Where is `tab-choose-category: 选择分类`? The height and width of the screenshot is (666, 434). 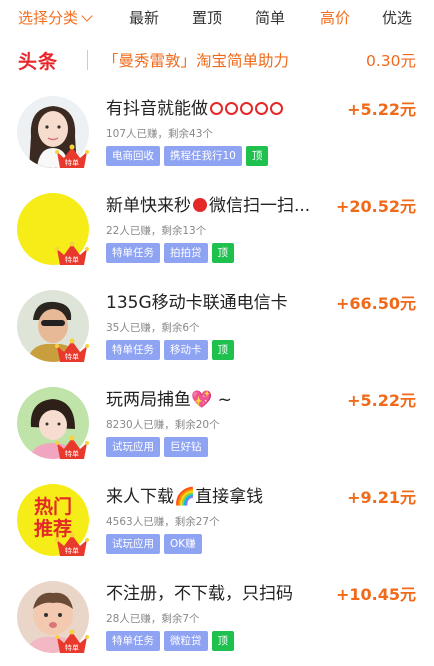
tab-choose-category: 选择分类 is located at coordinates (55, 17).